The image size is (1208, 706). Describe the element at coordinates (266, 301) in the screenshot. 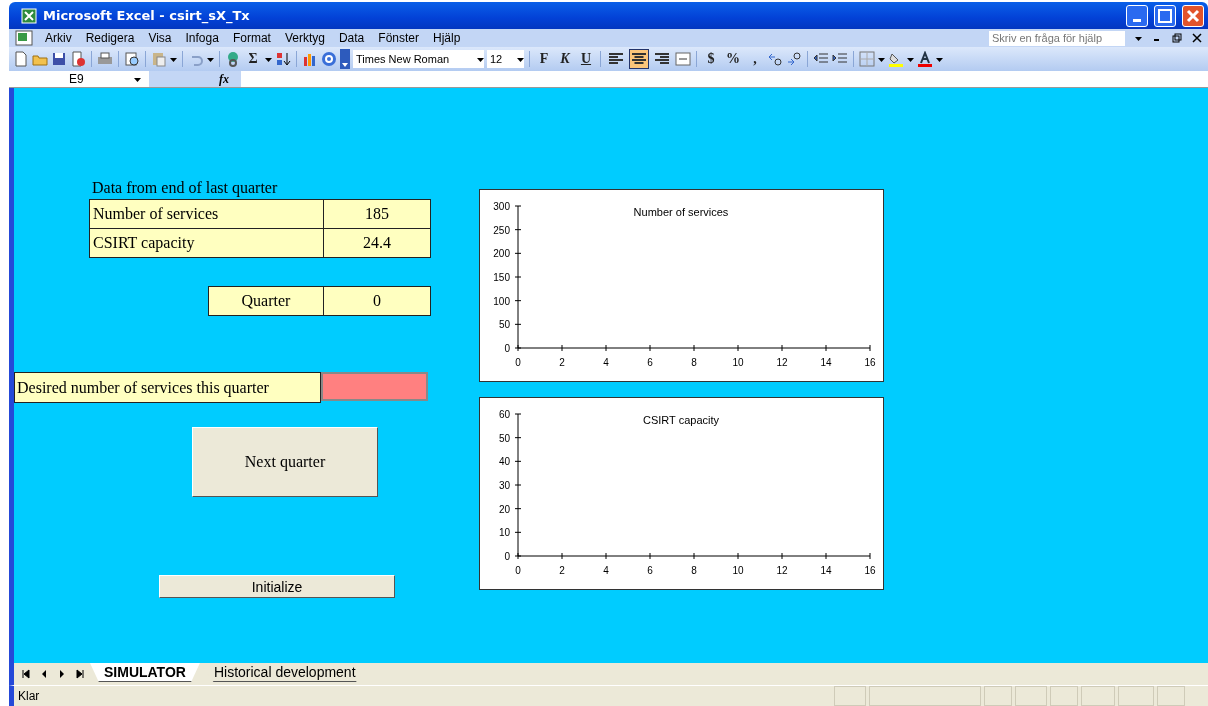

I see `table-cell-text: Quarter` at that location.